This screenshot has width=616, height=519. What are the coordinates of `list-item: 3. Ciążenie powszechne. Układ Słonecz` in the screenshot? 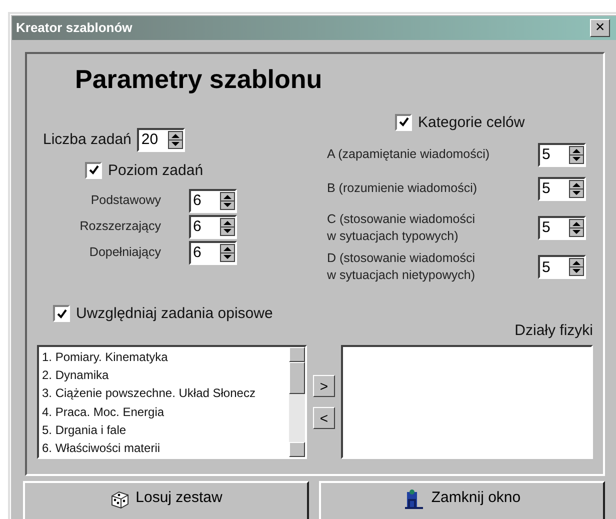 It's located at (164, 393).